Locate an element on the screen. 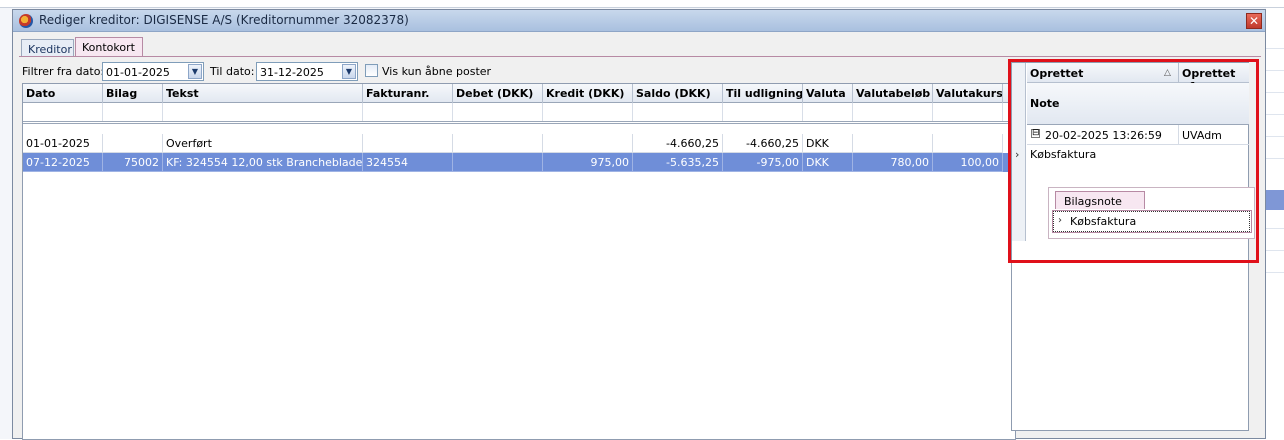 The height and width of the screenshot is (440, 1284). note-created-by: UVAdm is located at coordinates (1202, 135).